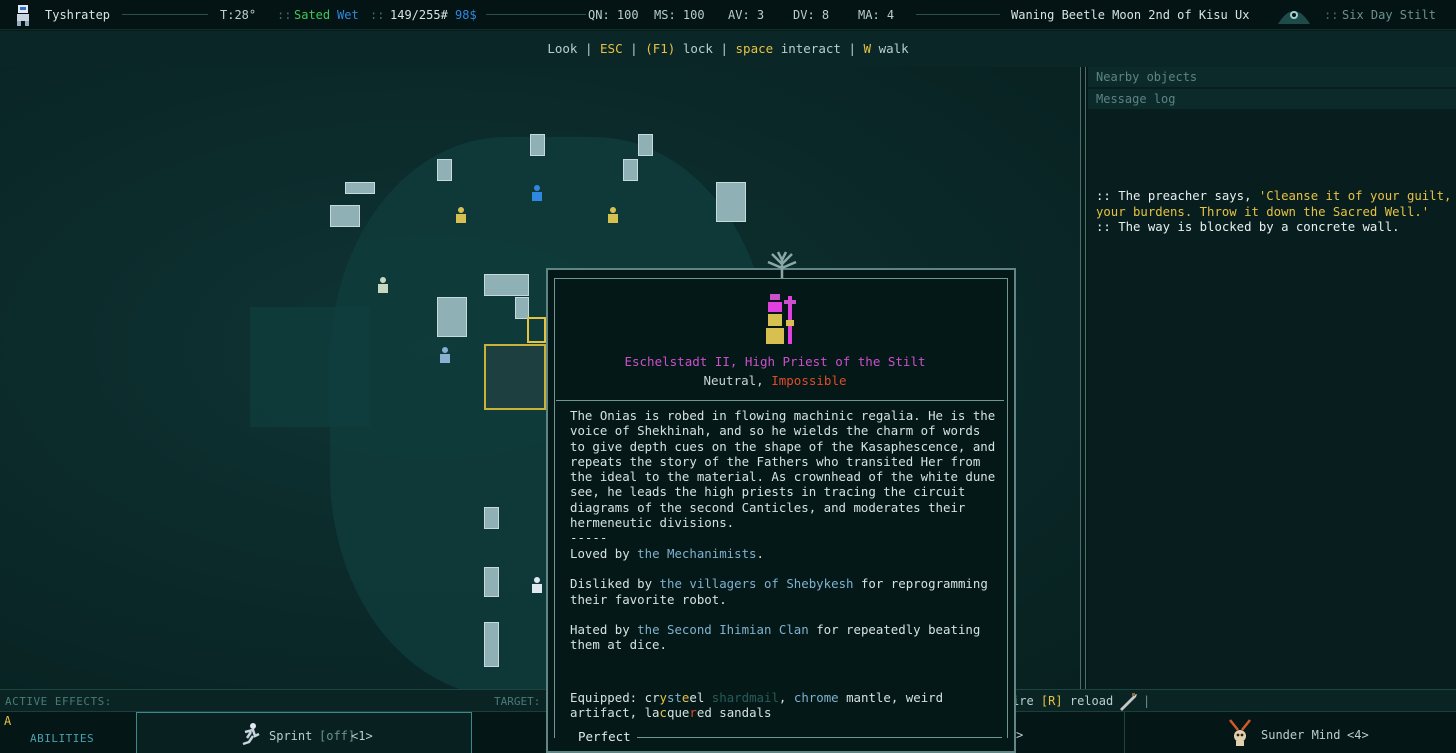  What do you see at coordinates (780, 400) in the screenshot?
I see `popup-divider` at bounding box center [780, 400].